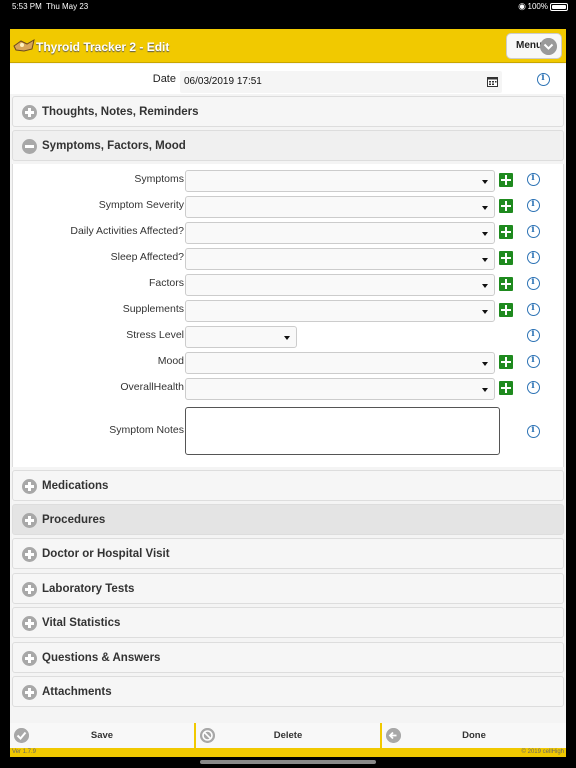 The height and width of the screenshot is (768, 576). Describe the element at coordinates (101, 658) in the screenshot. I see `section-label: Questions & Answers` at that location.